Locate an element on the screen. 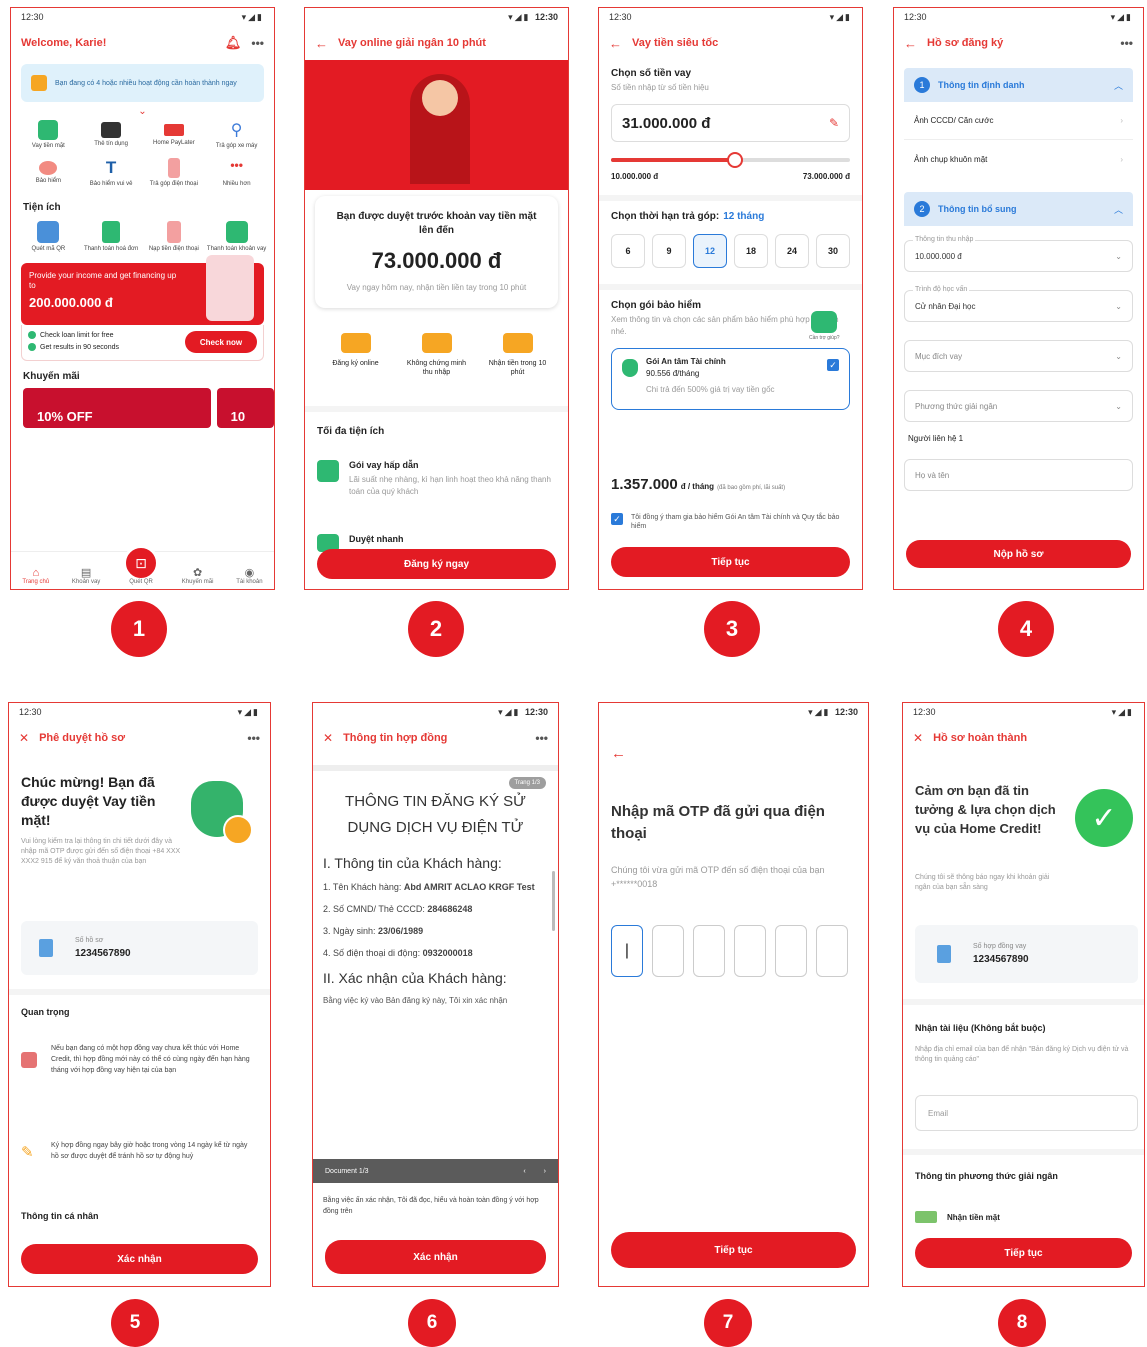  term-option: 30 is located at coordinates (833, 251).